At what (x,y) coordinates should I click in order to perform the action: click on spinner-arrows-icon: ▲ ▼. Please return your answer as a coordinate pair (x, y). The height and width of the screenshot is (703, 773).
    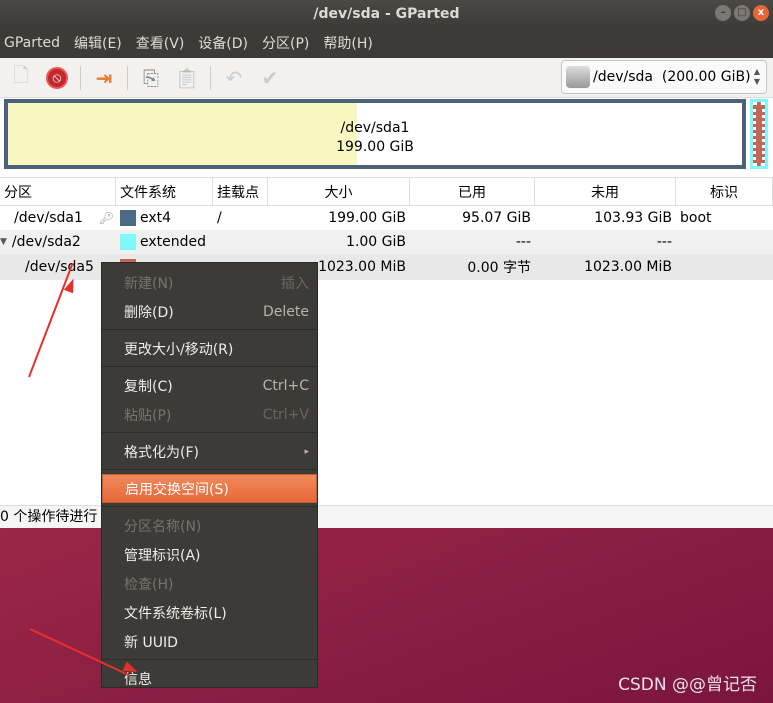
    Looking at the image, I should click on (756, 76).